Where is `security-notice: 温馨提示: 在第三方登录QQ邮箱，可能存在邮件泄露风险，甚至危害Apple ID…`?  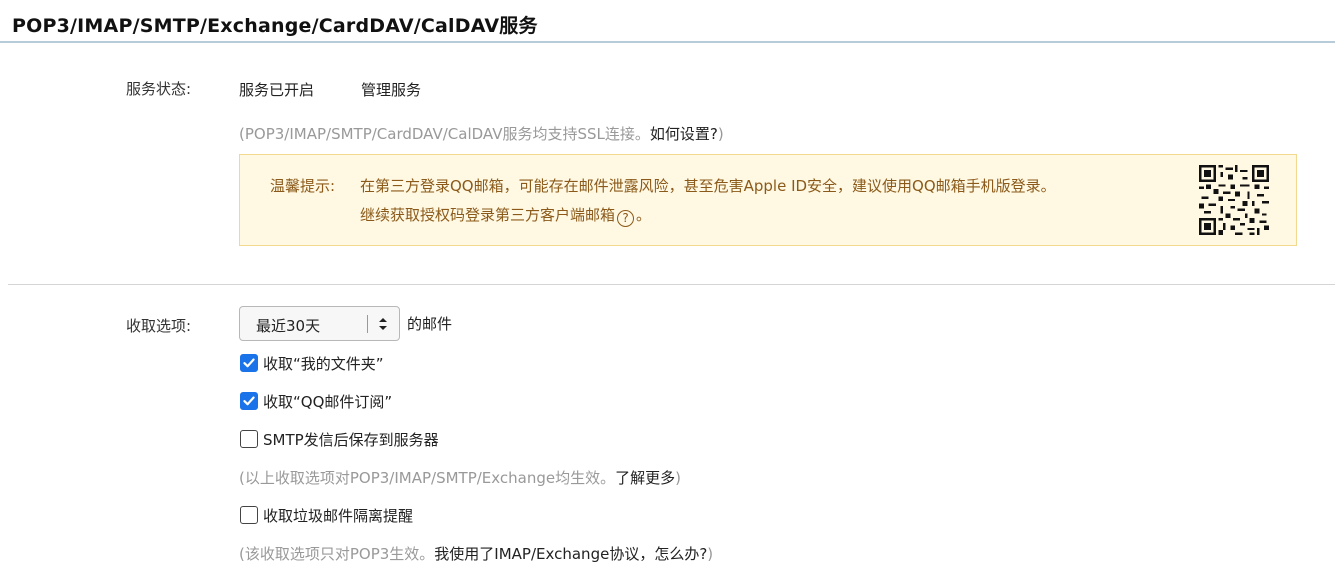
security-notice: 温馨提示: 在第三方登录QQ邮箱，可能存在邮件泄露风险，甚至危害Apple ID… is located at coordinates (768, 200).